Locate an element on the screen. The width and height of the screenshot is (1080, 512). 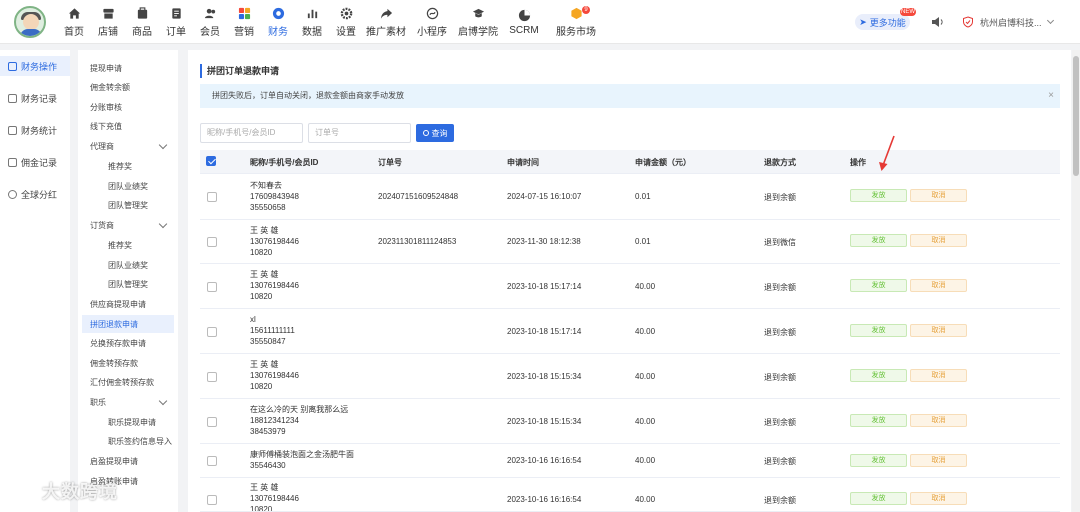
nav-academy: 启博学院 is located at coordinates (478, 22).